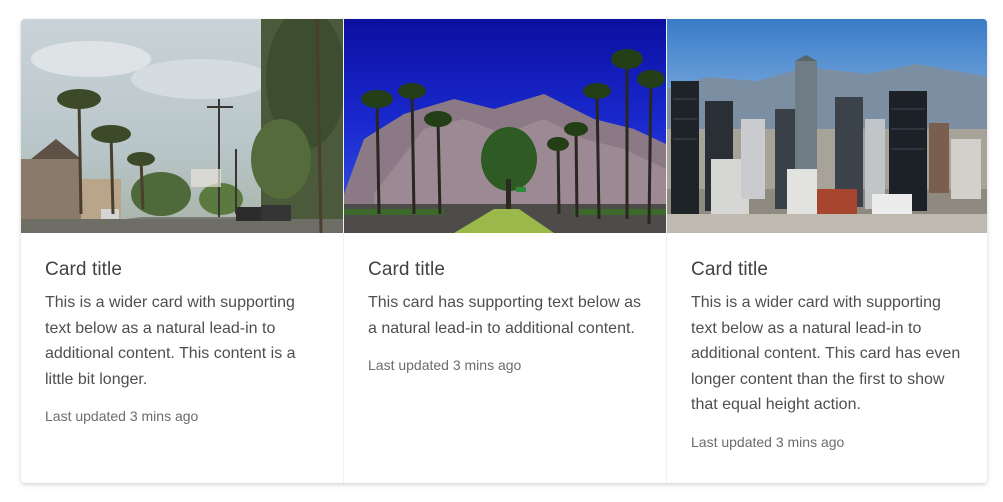 The height and width of the screenshot is (502, 1003). What do you see at coordinates (182, 126) in the screenshot?
I see `palm-street-image` at bounding box center [182, 126].